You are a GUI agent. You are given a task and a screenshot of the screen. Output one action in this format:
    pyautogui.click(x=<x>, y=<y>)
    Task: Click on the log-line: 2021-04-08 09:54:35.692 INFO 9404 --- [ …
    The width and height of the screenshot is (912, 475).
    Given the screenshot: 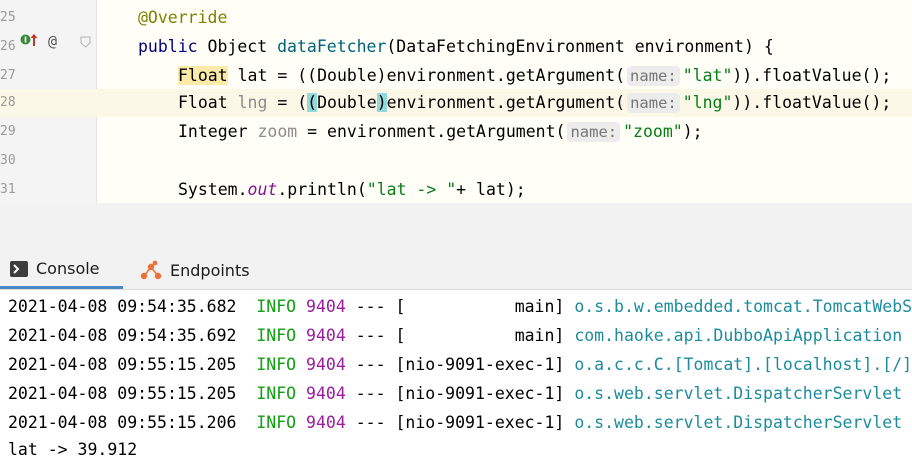 What is the action you would take?
    pyautogui.click(x=455, y=335)
    